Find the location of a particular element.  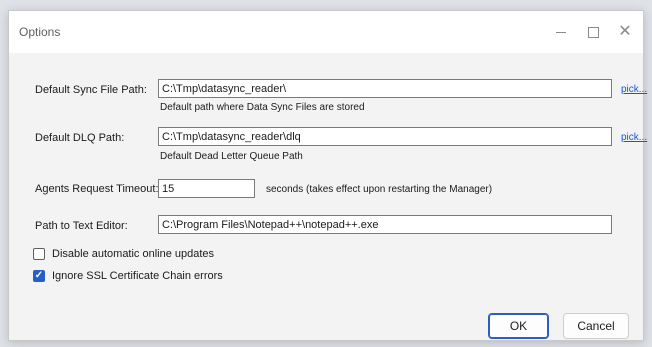

title-bar: Options ✕ is located at coordinates (326, 32).